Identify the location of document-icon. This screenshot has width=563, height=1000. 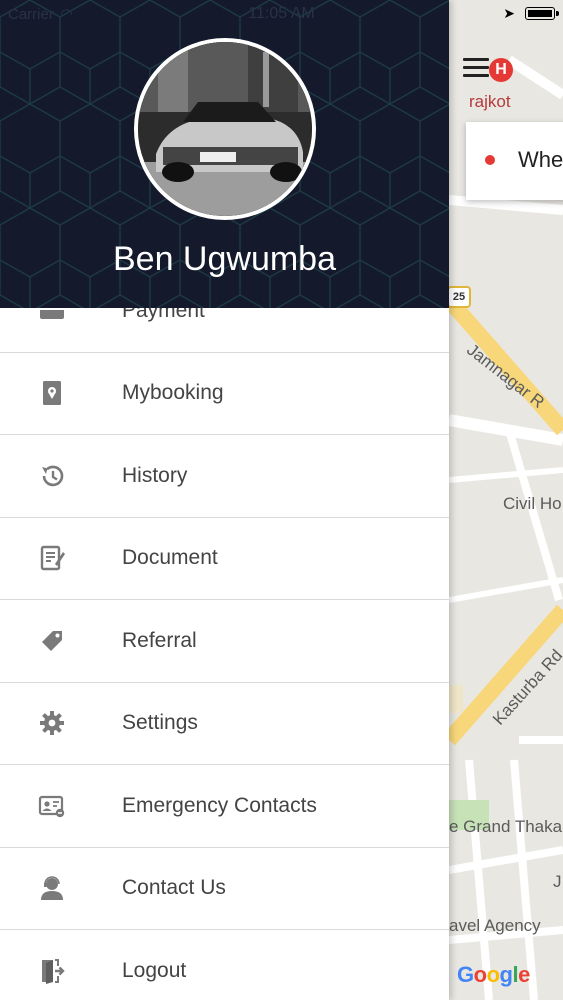
(52, 558).